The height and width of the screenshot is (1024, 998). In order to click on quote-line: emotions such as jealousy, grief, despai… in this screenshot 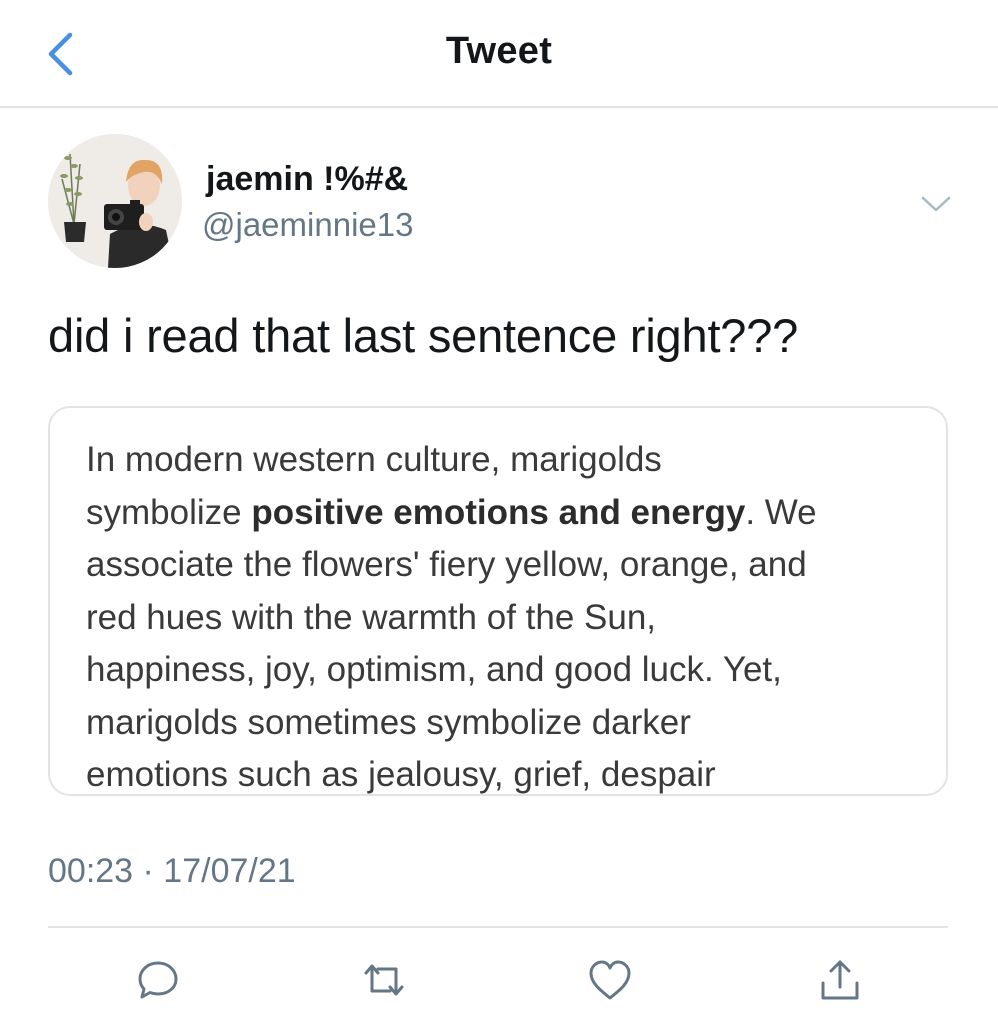, I will do `click(401, 774)`.